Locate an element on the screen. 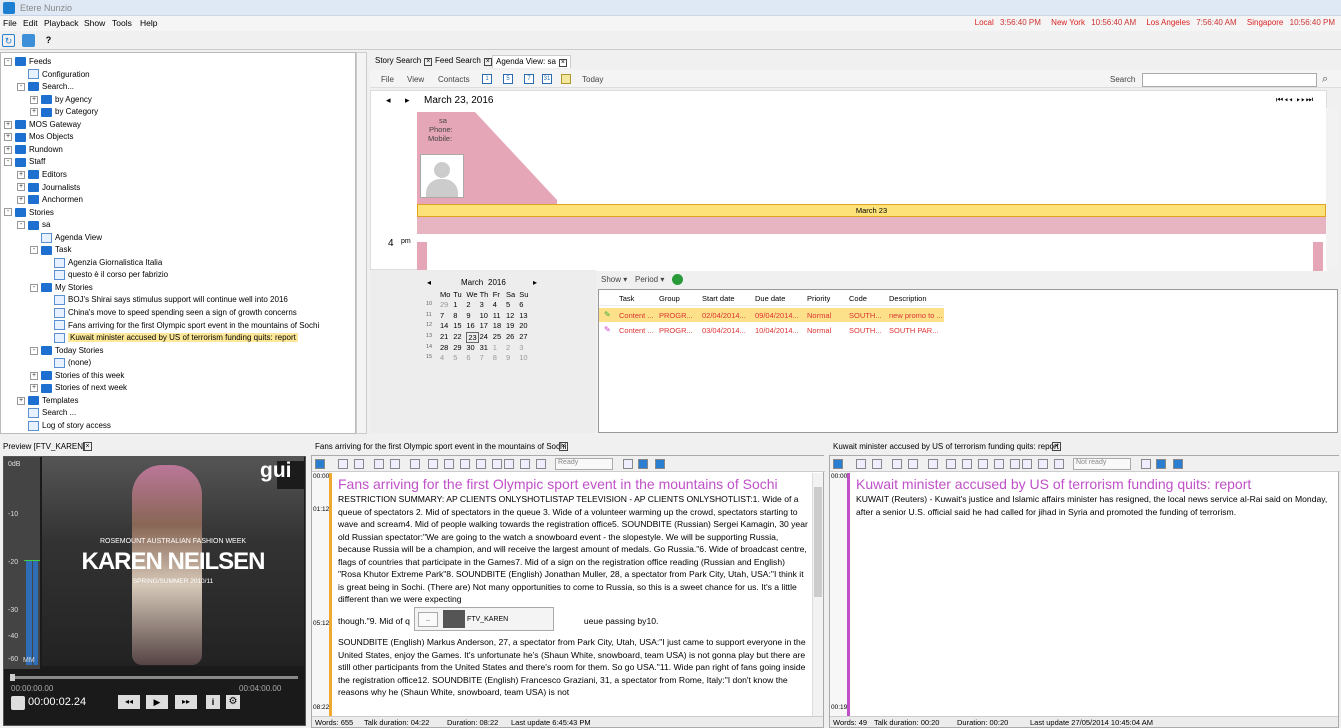 The image size is (1341, 728). column-header: Description is located at coordinates (908, 298).